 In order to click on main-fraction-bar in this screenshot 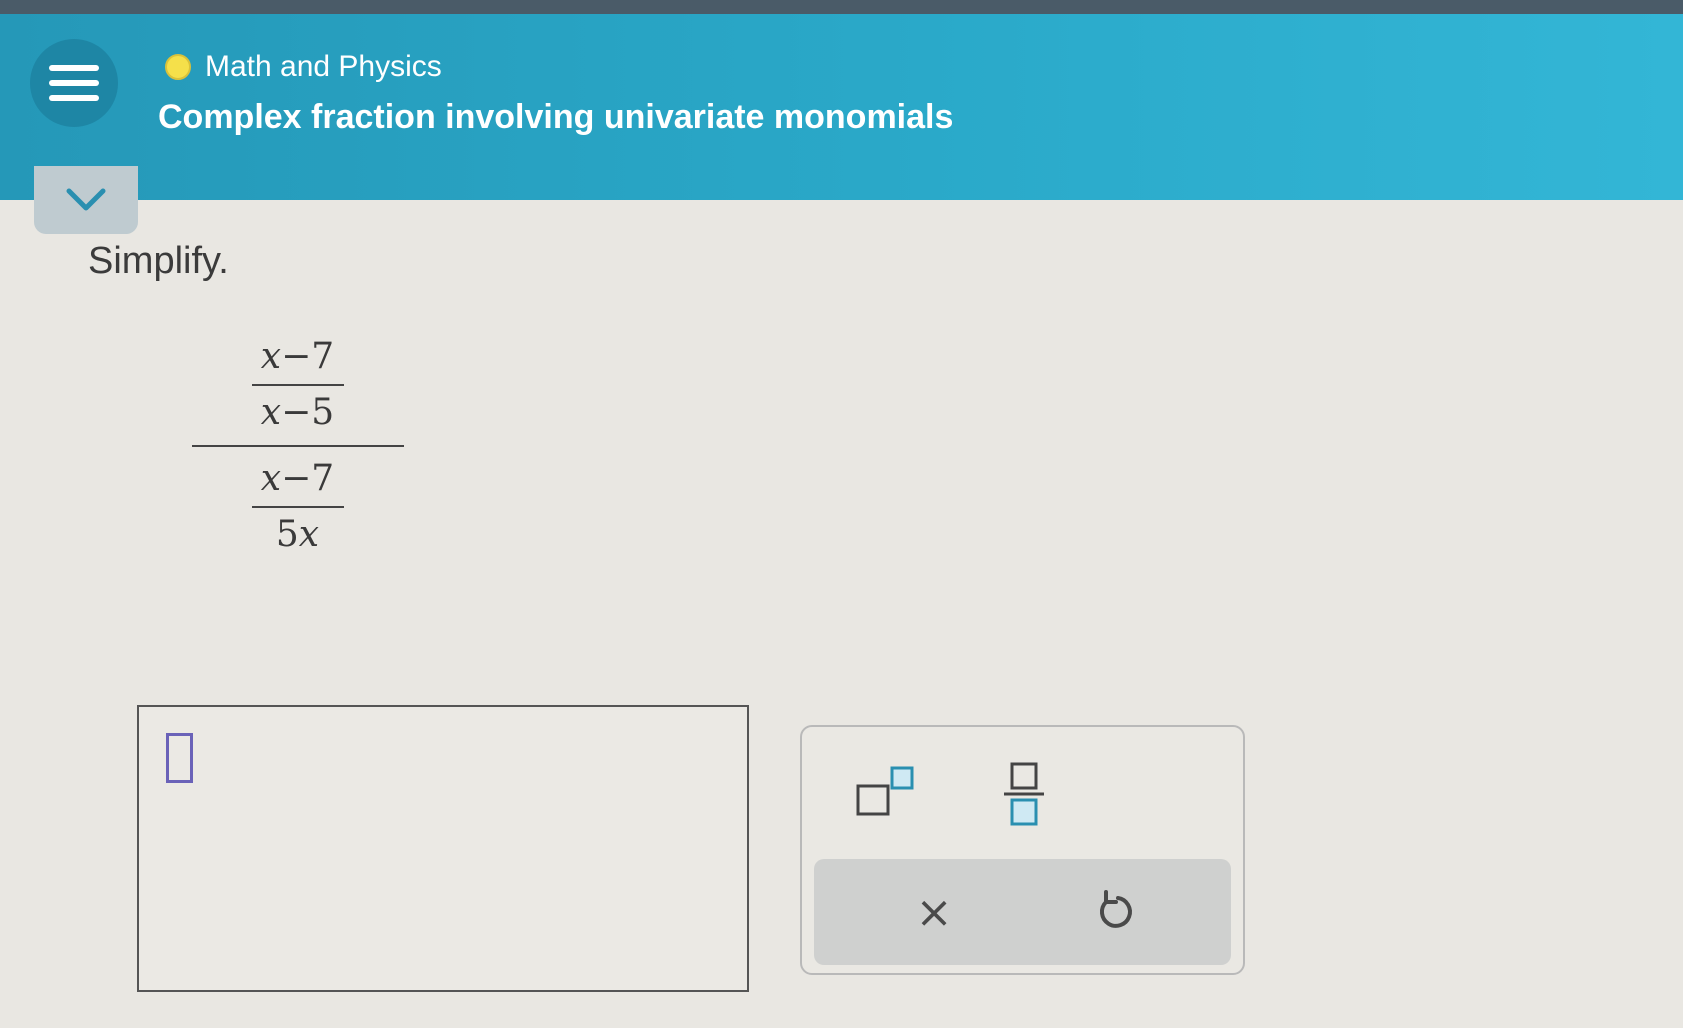, I will do `click(297, 446)`.